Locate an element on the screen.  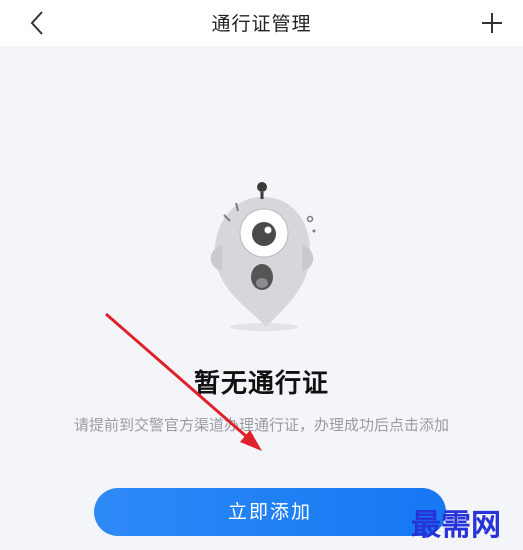
top-navbar: 通行证管理 is located at coordinates (261, 23).